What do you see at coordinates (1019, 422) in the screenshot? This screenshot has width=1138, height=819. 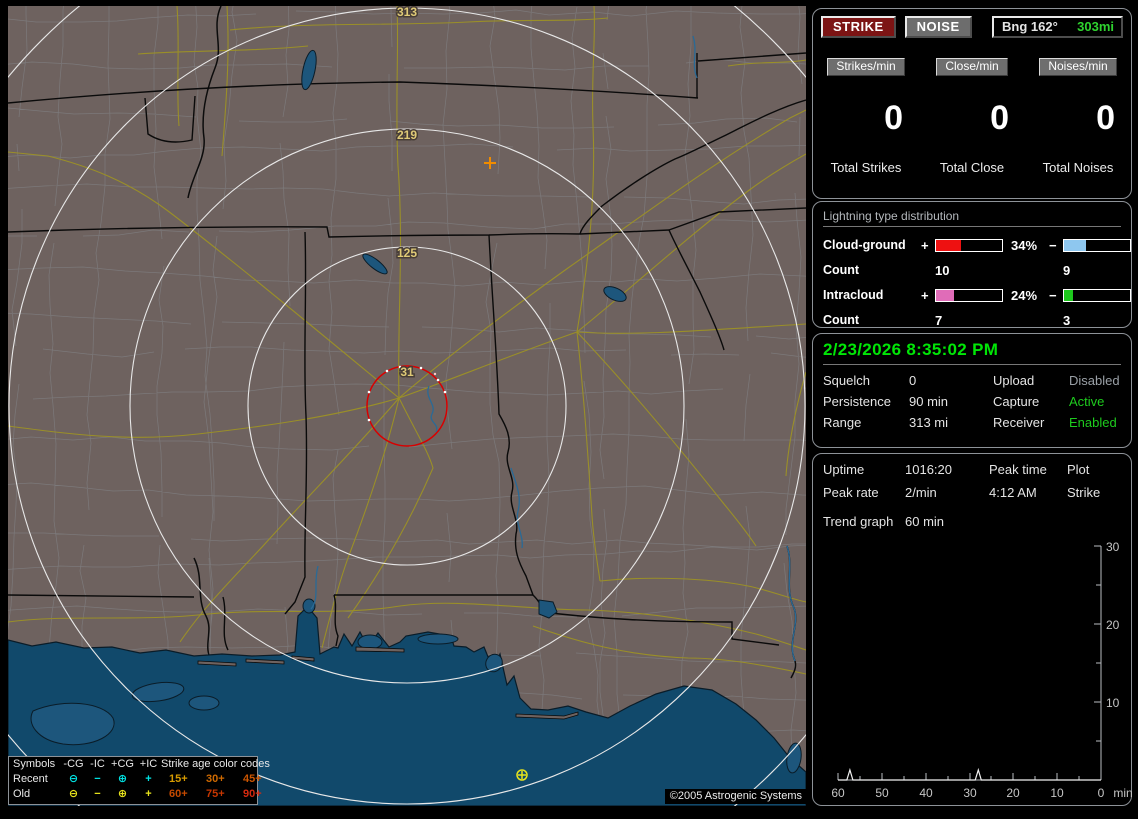 I see `receiver-label: Receiver` at bounding box center [1019, 422].